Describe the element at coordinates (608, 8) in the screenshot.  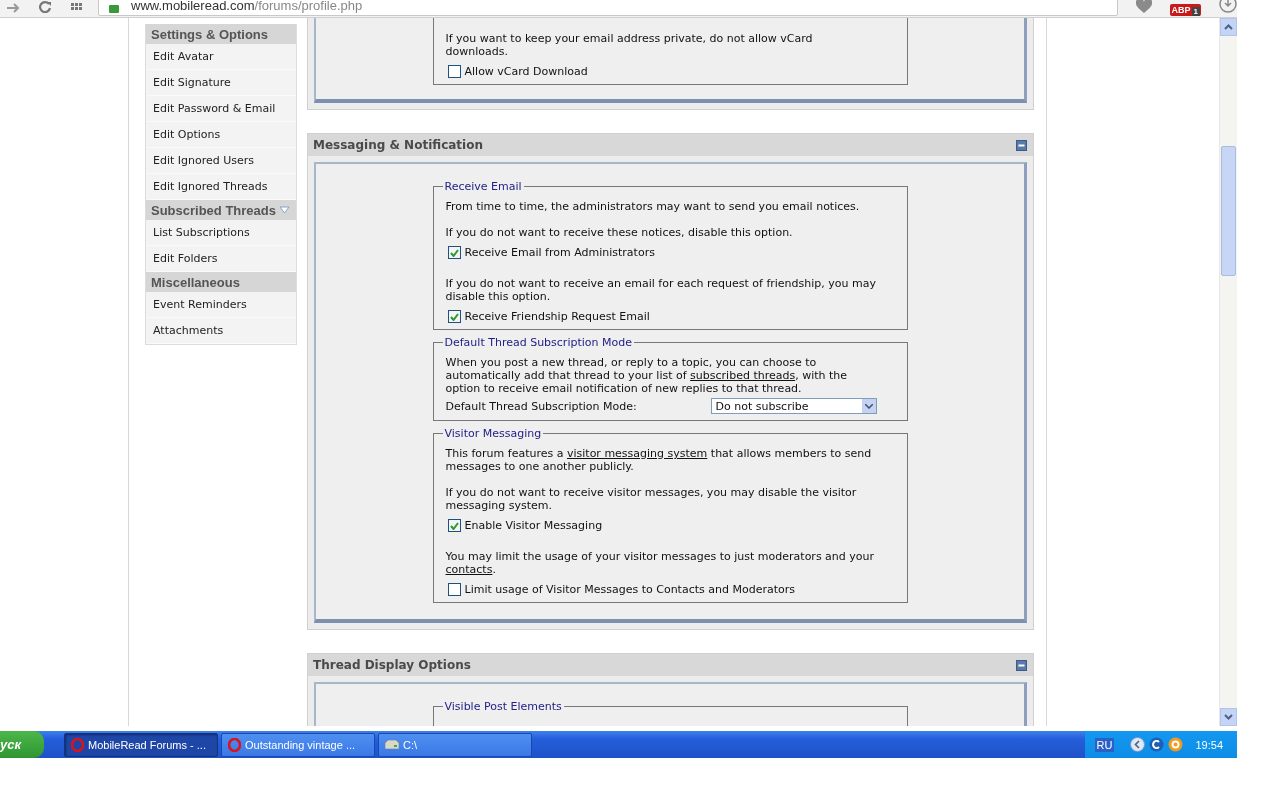
I see `address-bar: www.mobileread.com/forums/profile.php` at that location.